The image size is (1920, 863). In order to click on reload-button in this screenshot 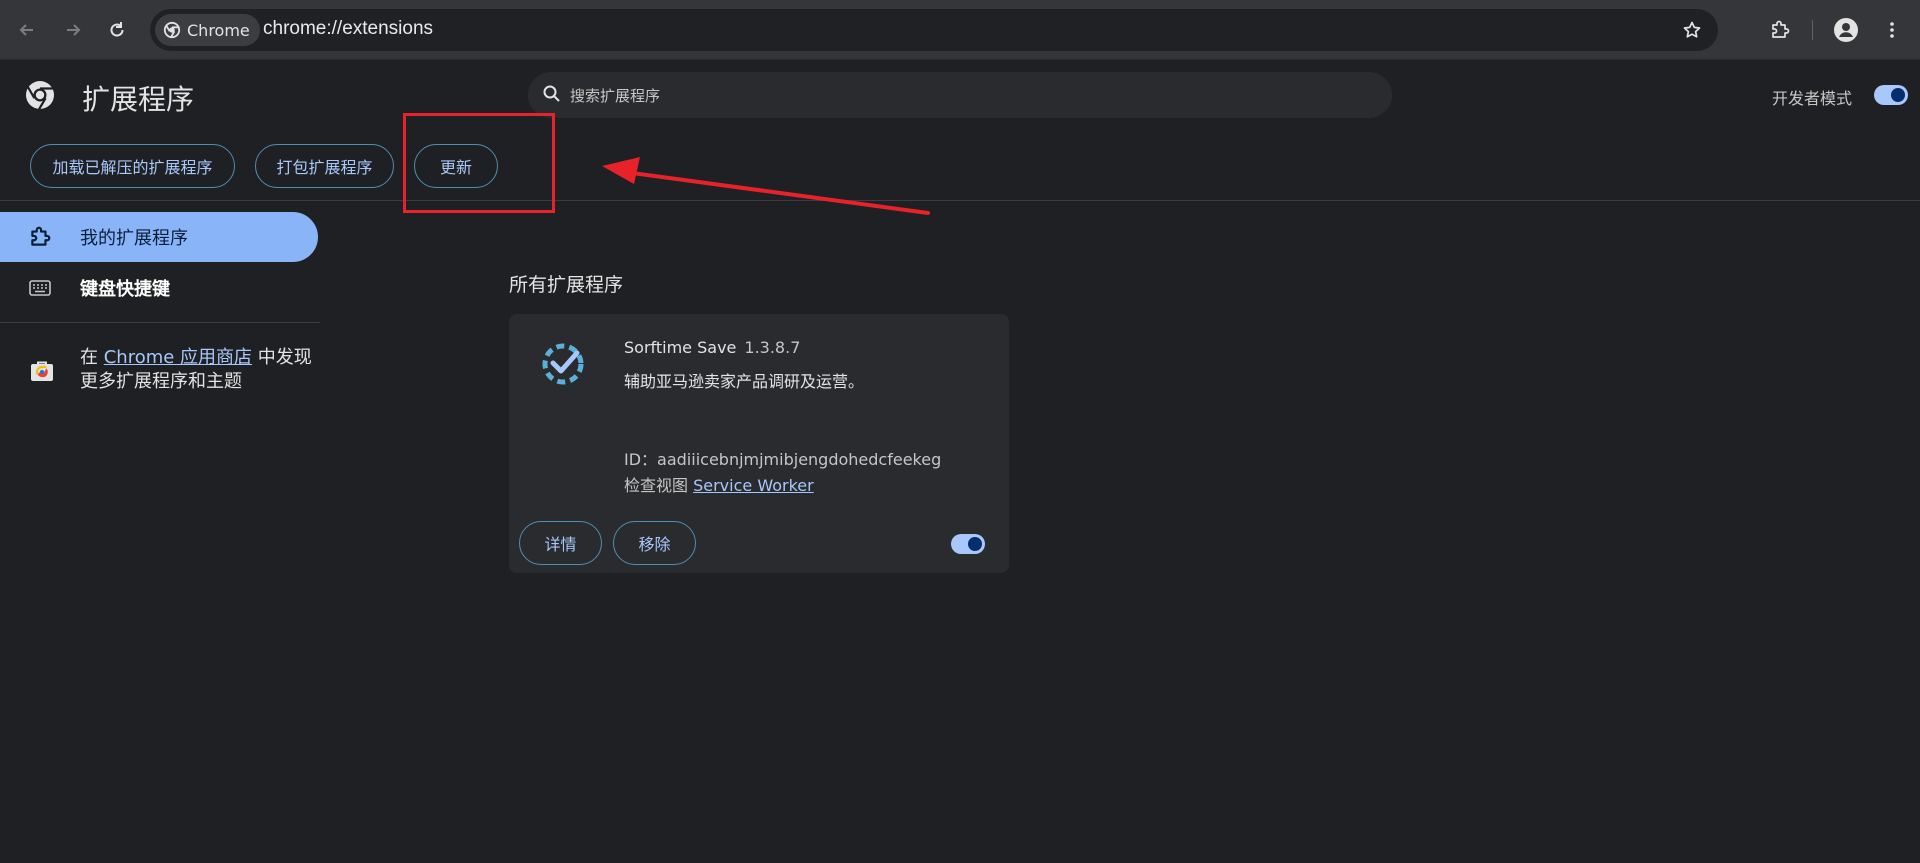, I will do `click(117, 30)`.